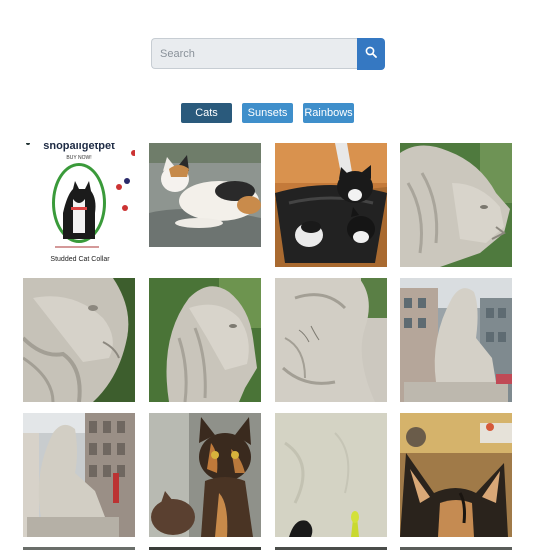  What do you see at coordinates (456, 340) in the screenshot?
I see `gallery-item-lion-statue-street` at bounding box center [456, 340].